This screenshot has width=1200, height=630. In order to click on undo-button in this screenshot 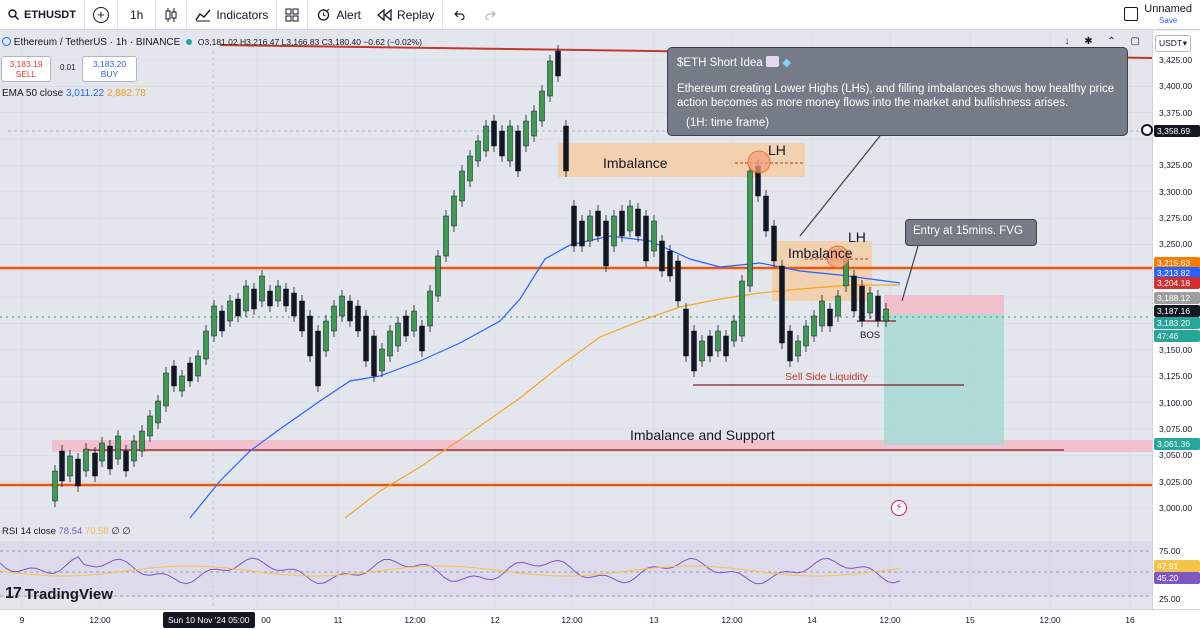, I will do `click(459, 15)`.